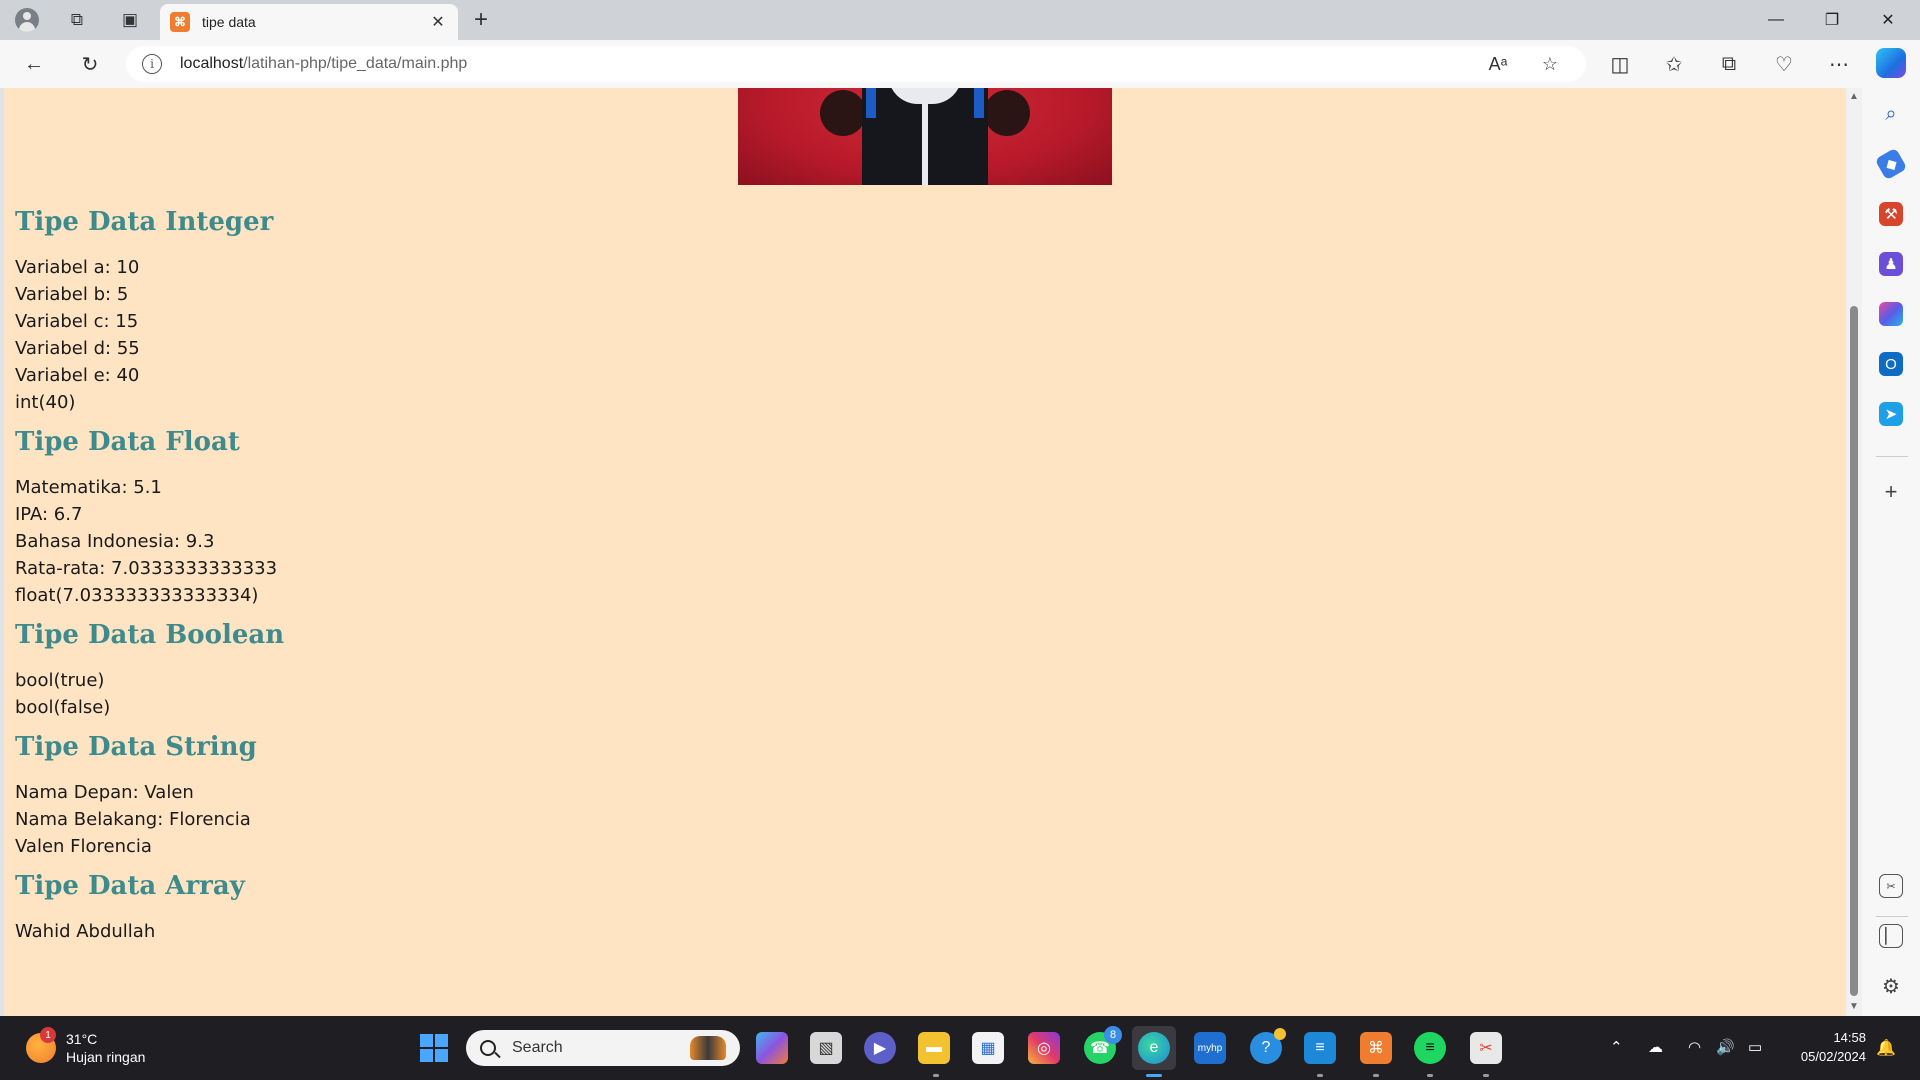 Image resolution: width=1920 pixels, height=1080 pixels. What do you see at coordinates (488, 1048) in the screenshot?
I see `search-icon` at bounding box center [488, 1048].